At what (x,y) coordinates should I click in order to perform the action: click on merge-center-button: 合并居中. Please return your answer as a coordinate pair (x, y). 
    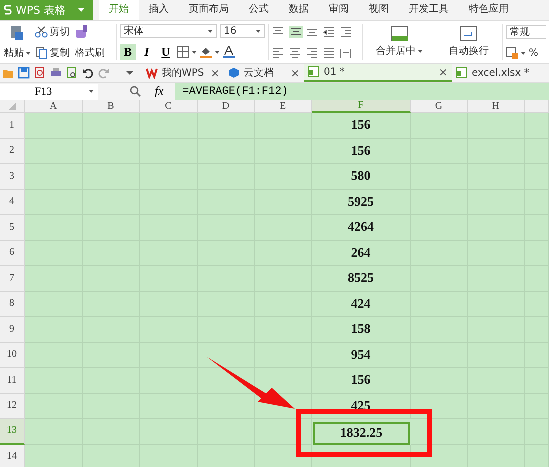
    Looking at the image, I should click on (399, 42).